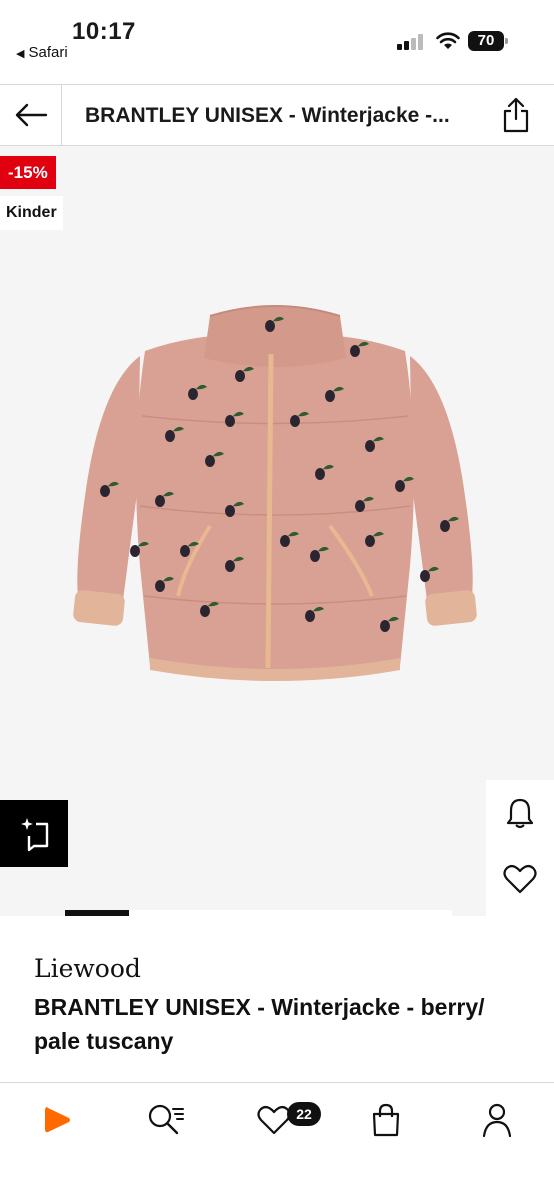 The width and height of the screenshot is (554, 1200). What do you see at coordinates (97, 913) in the screenshot?
I see `pager-active-indicator` at bounding box center [97, 913].